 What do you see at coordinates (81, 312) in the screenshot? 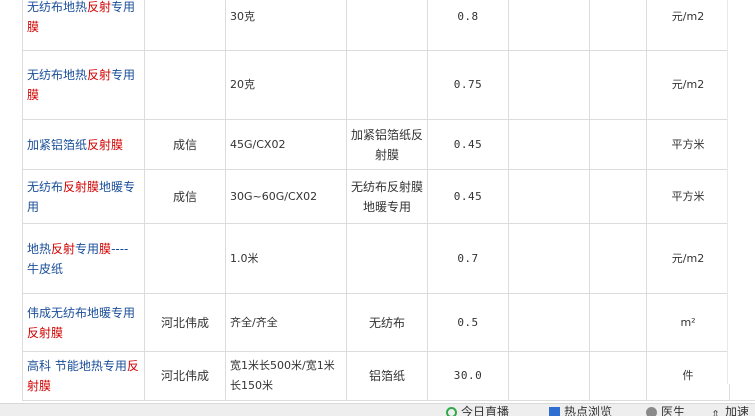
I see `product-name-text: 伟成无纺布地暖专用` at bounding box center [81, 312].